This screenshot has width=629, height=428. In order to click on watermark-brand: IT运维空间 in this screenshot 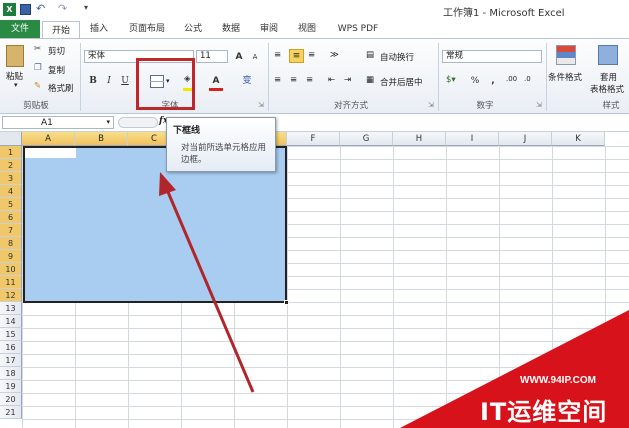, I will do `click(544, 412)`.